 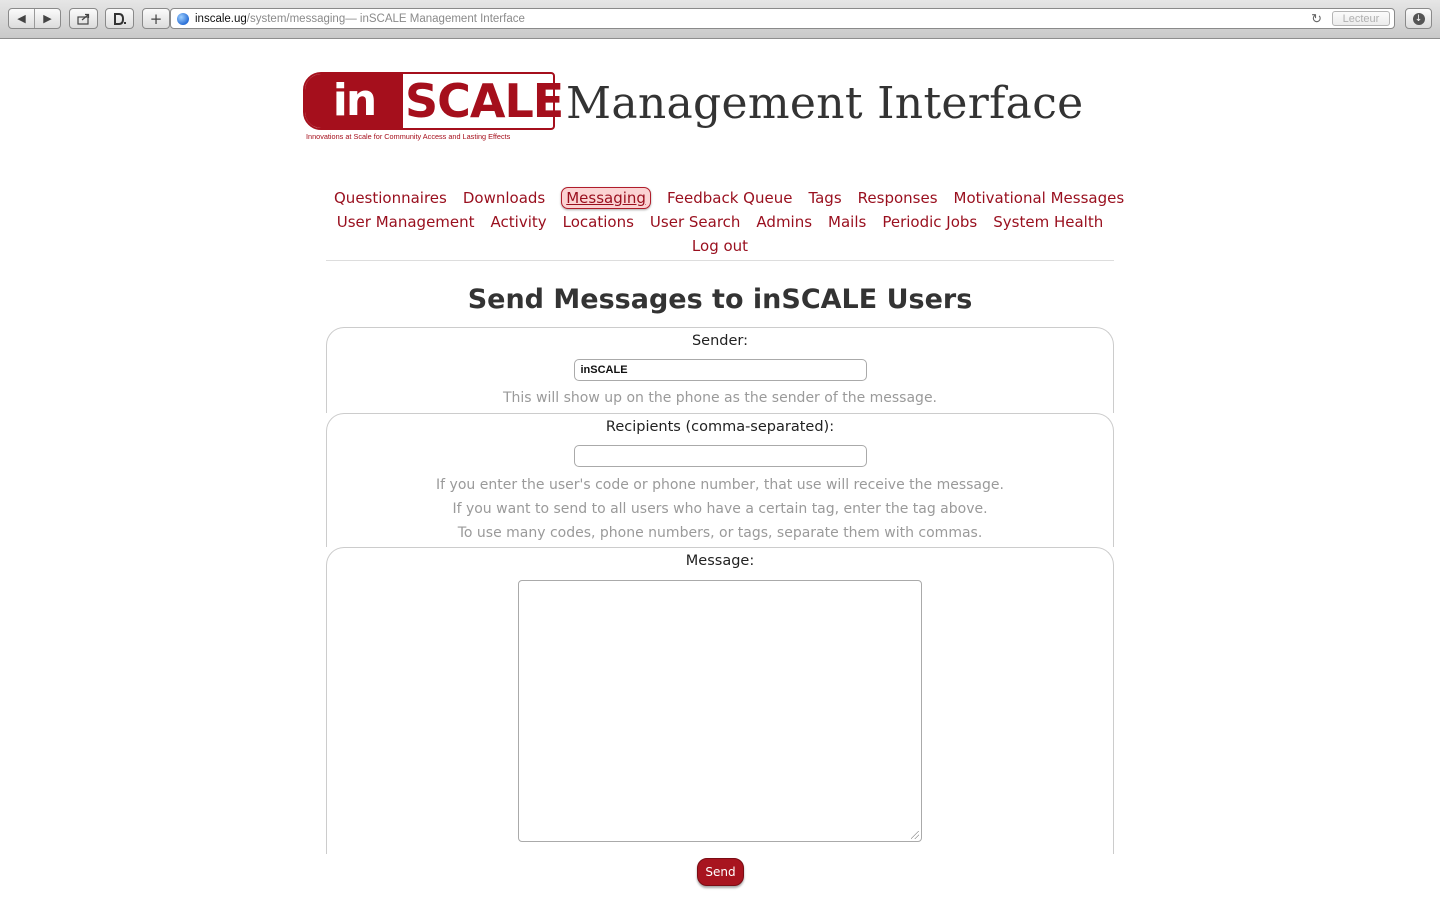 I want to click on send-button: Send, so click(x=720, y=872).